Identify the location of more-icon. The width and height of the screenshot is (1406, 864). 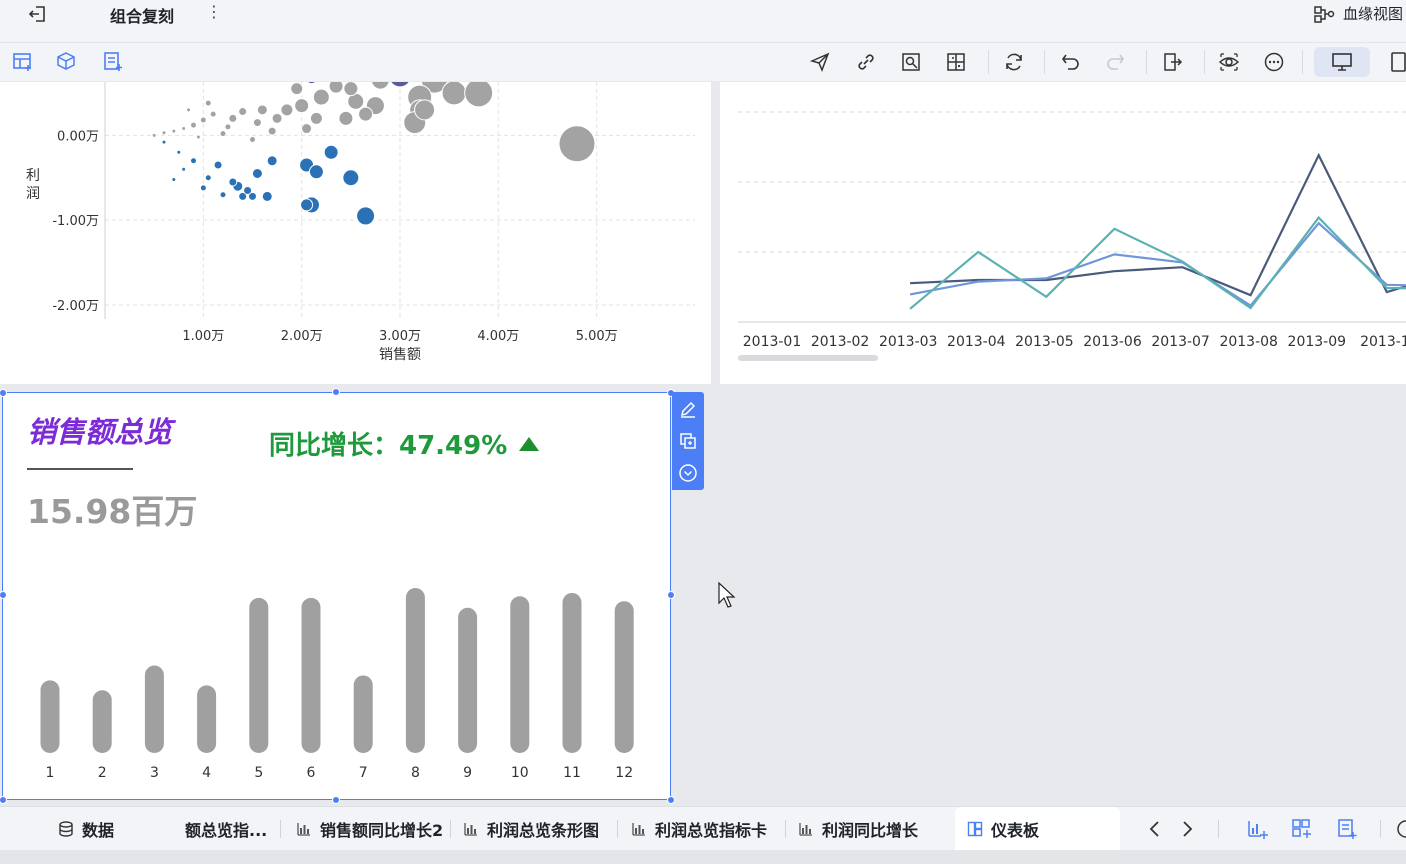
(1274, 62).